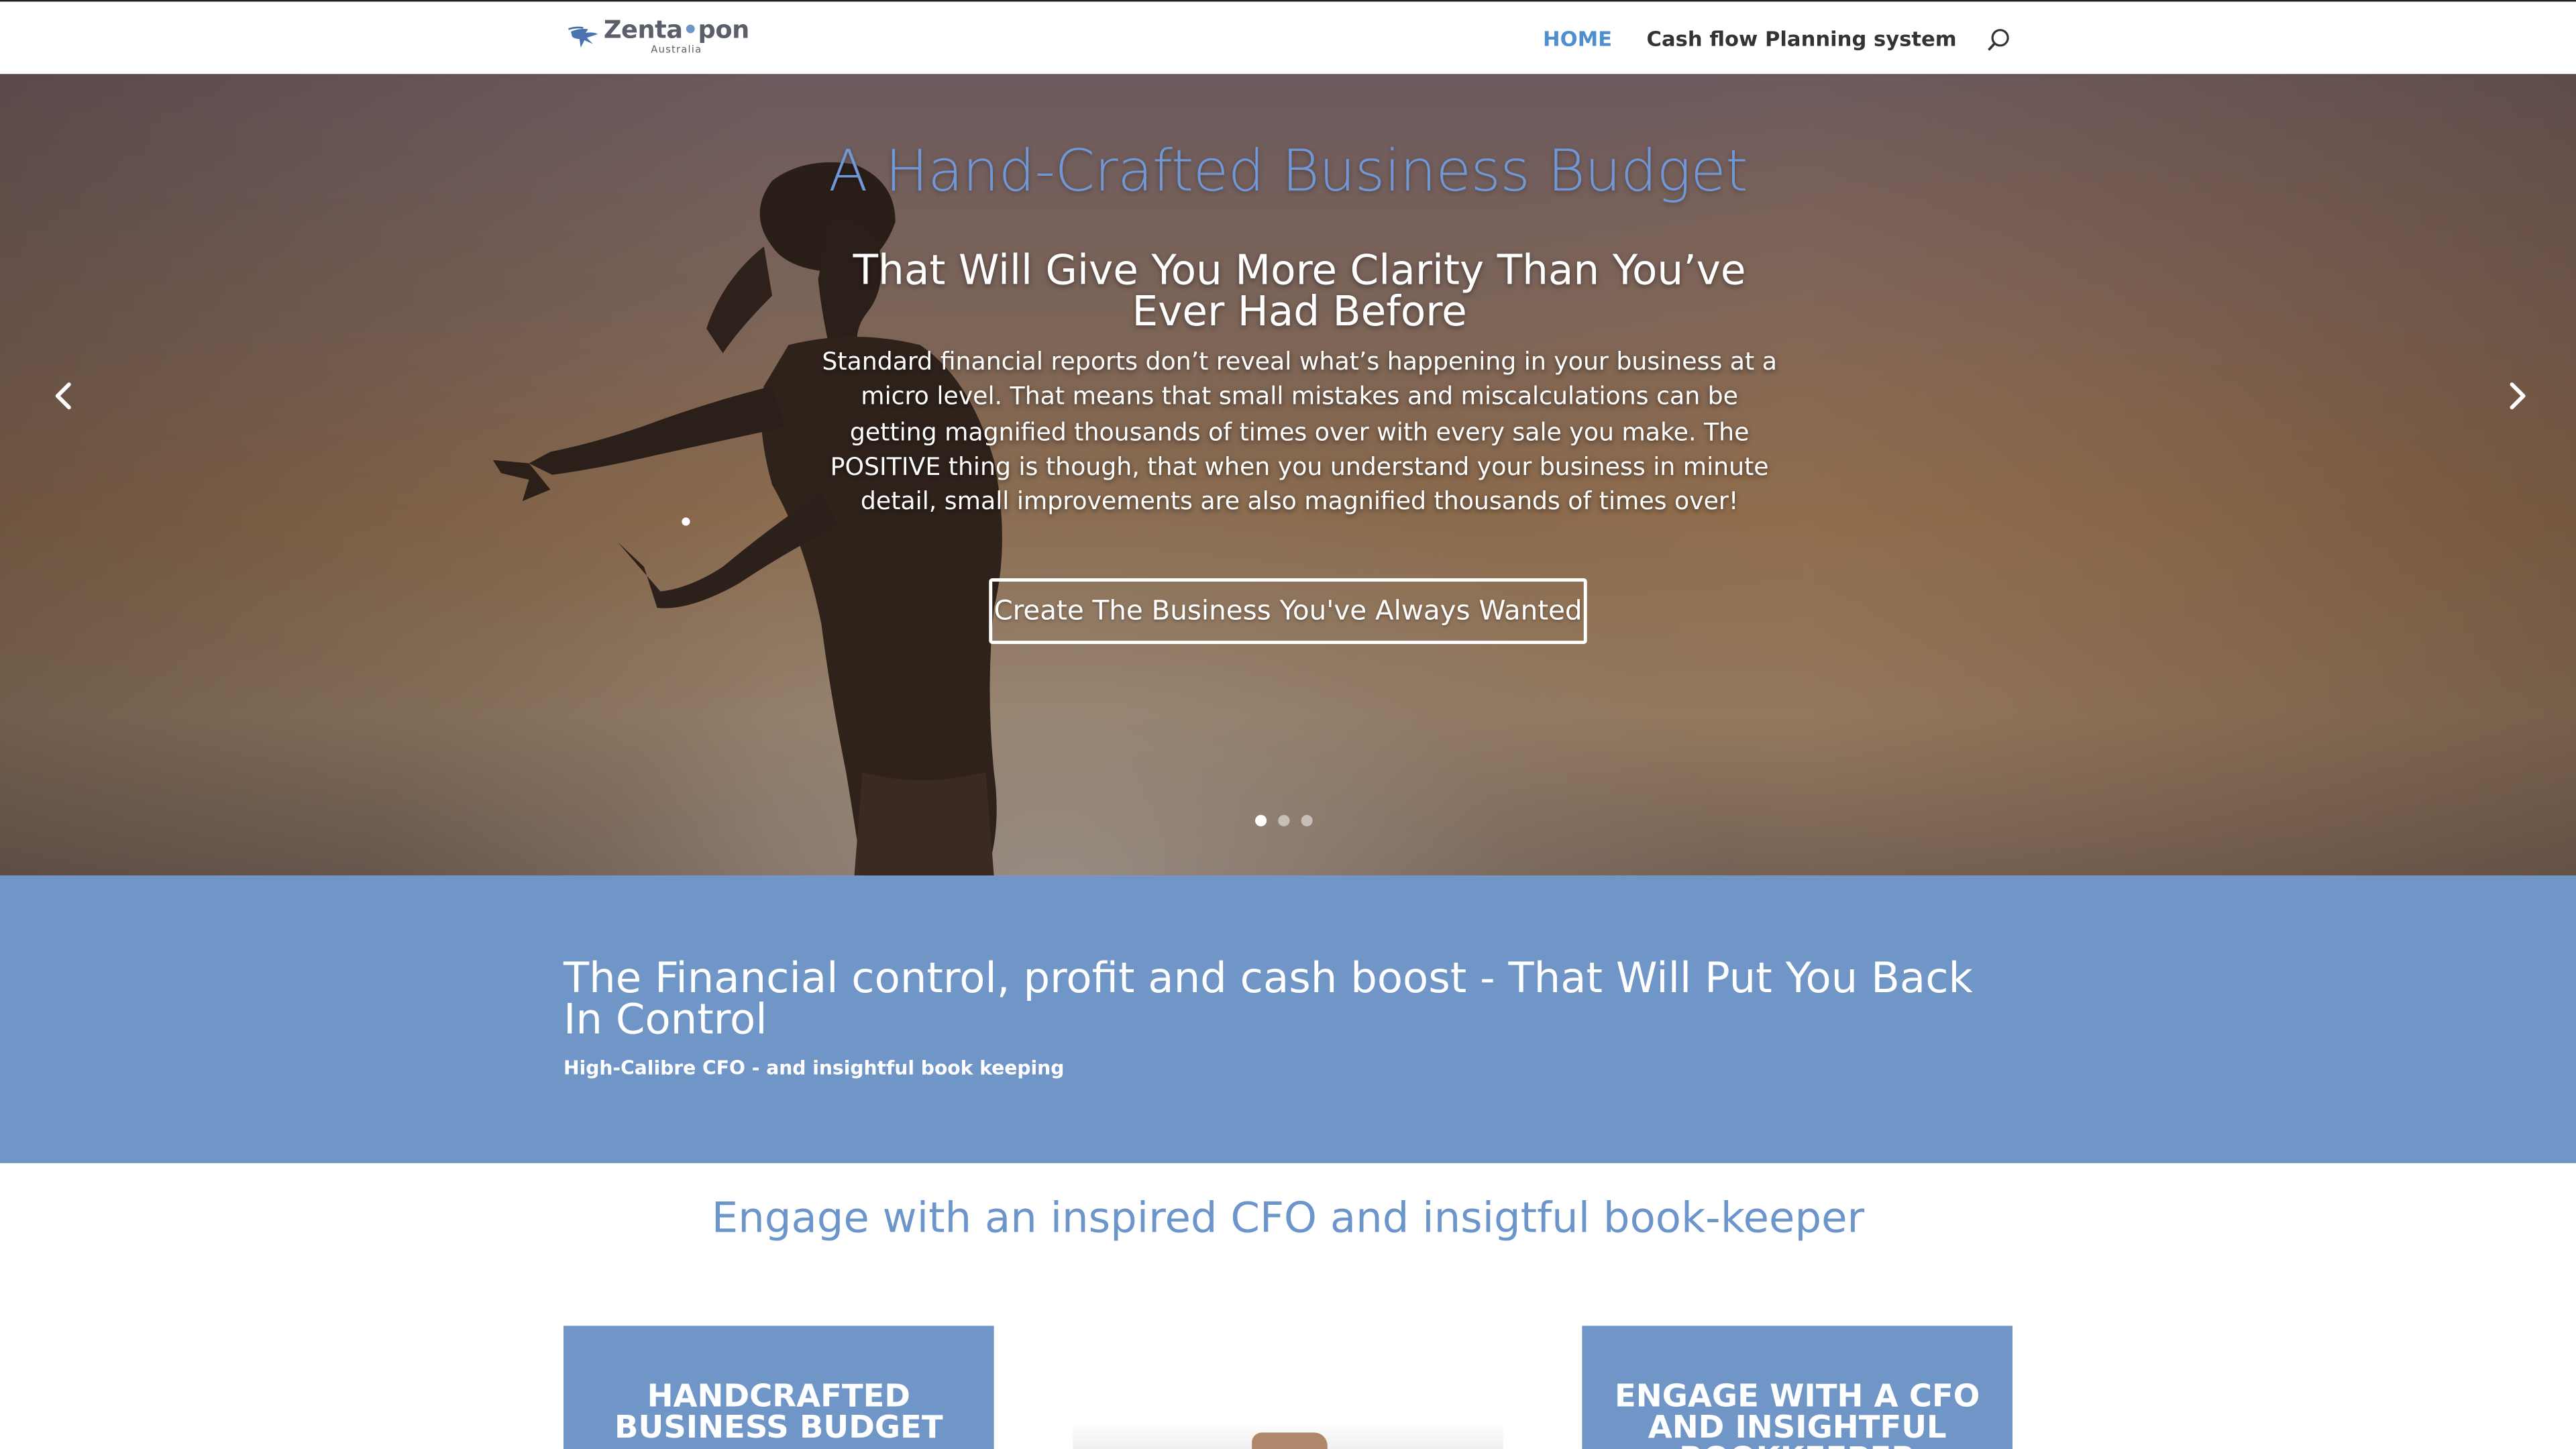 The width and height of the screenshot is (2576, 1449). I want to click on nav-cash-flow-planning-system: Cash flow Planning system, so click(1802, 39).